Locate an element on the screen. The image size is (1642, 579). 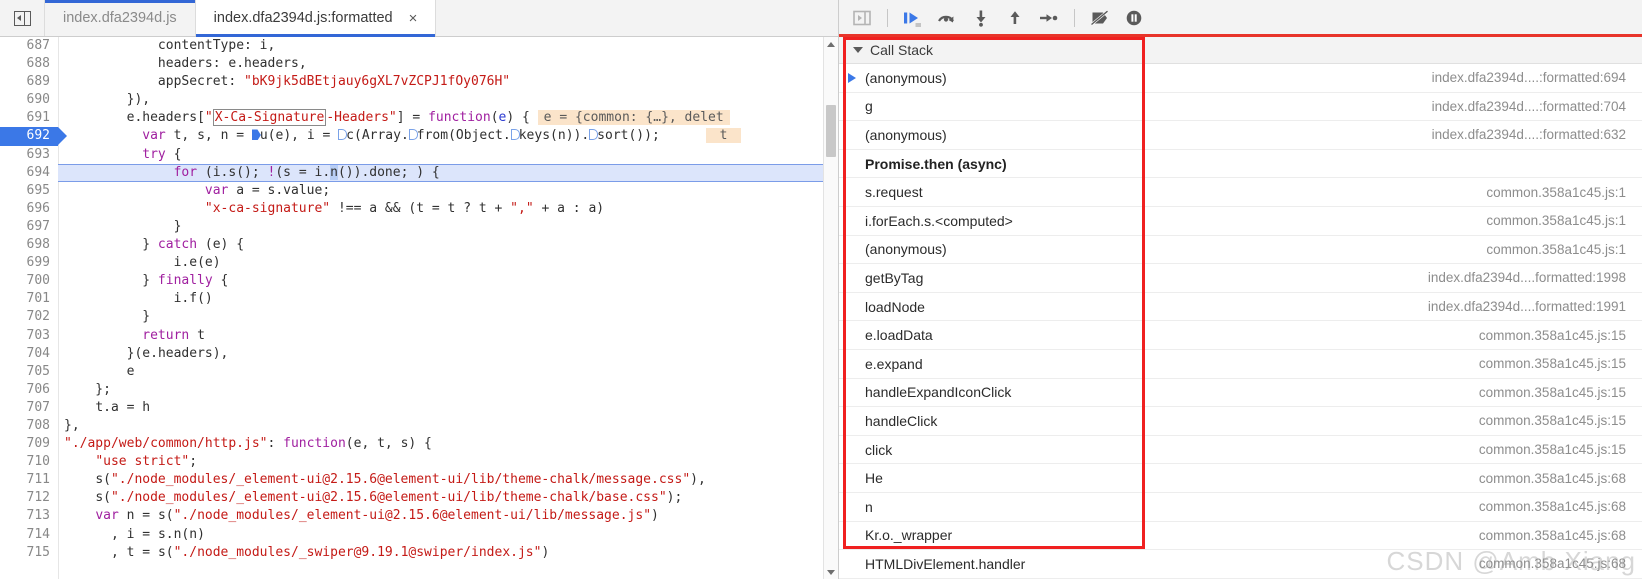
code-line: 710 "use strict"; is located at coordinates (419, 462).